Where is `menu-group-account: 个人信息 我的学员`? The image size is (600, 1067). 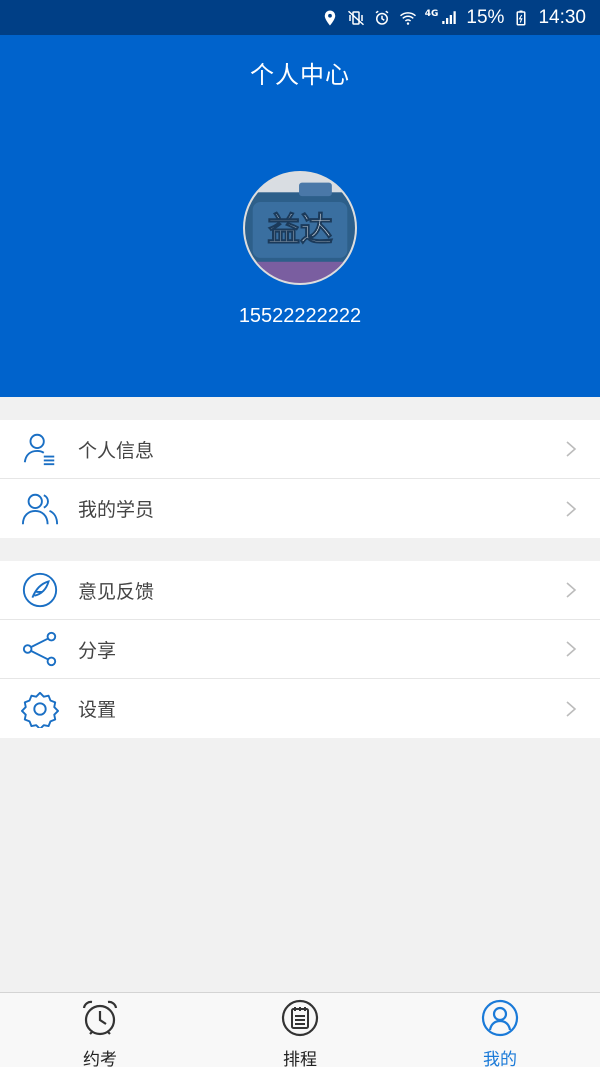
menu-group-account: 个人信息 我的学员 is located at coordinates (300, 479).